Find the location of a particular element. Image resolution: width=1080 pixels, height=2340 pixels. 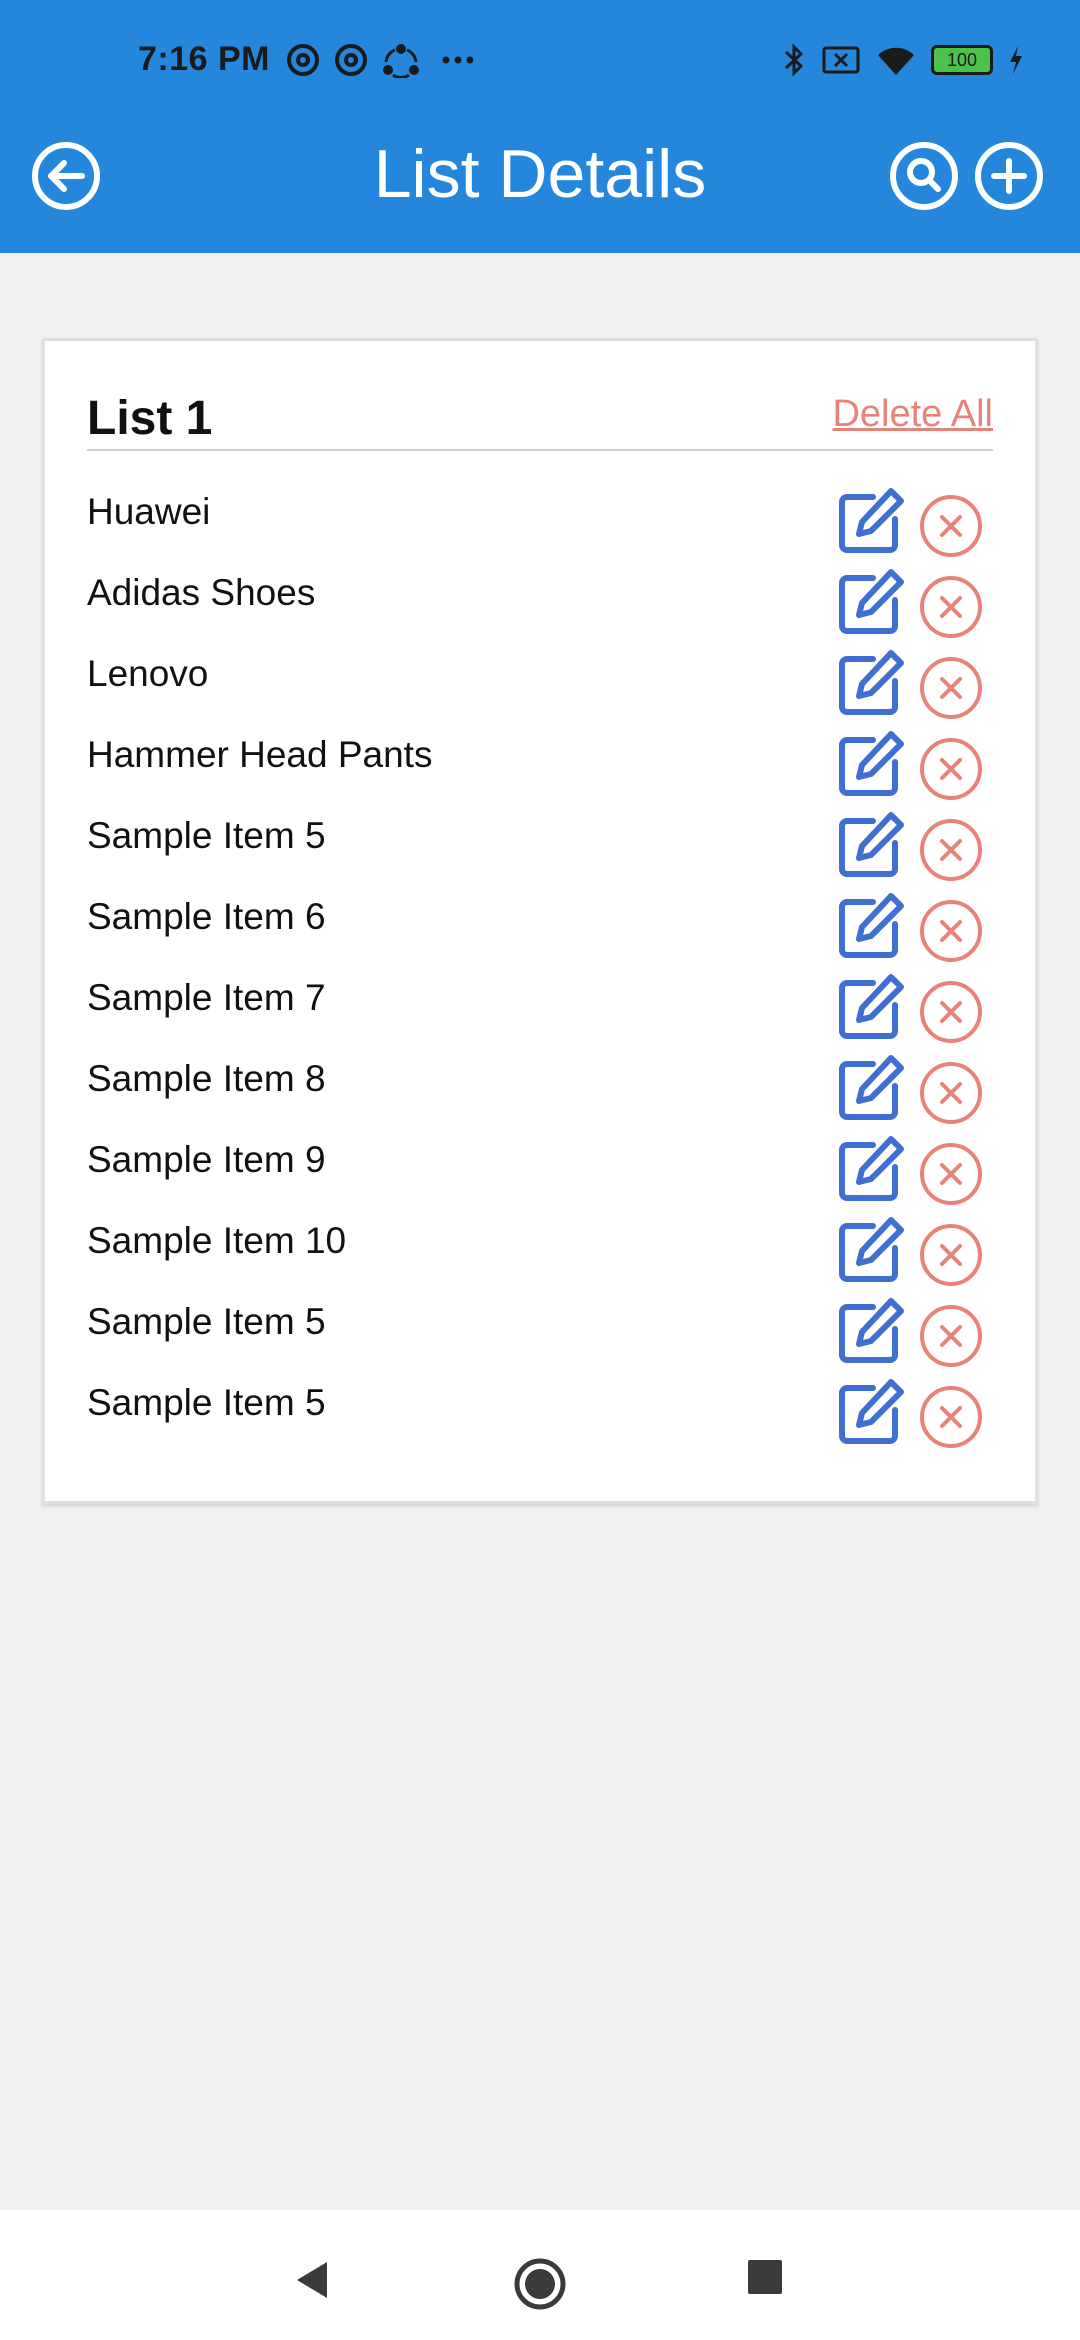

list-item-label: Hammer Head Pants is located at coordinates (260, 754).